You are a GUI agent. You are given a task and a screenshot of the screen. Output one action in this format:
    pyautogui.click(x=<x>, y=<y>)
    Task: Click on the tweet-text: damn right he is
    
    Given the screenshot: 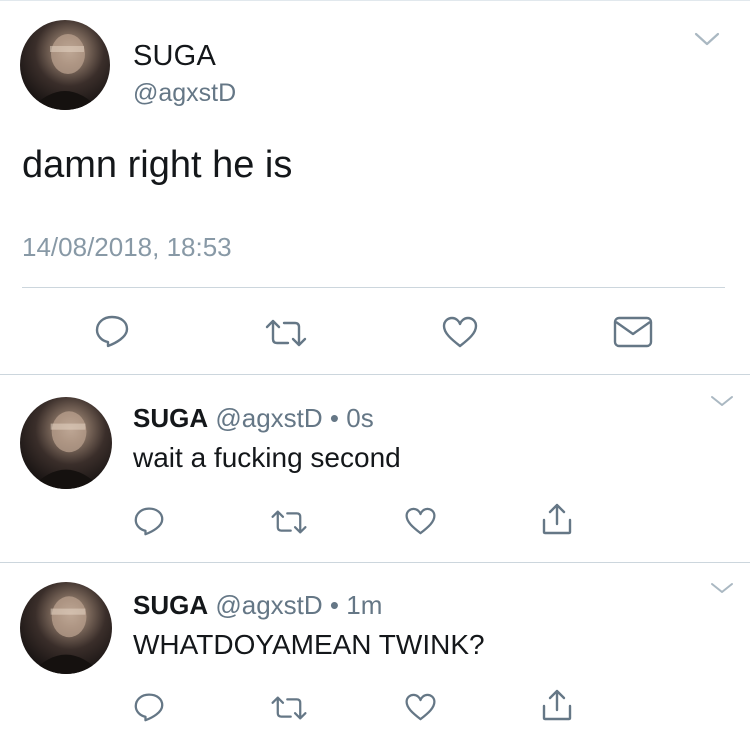 What is the action you would take?
    pyautogui.click(x=157, y=165)
    